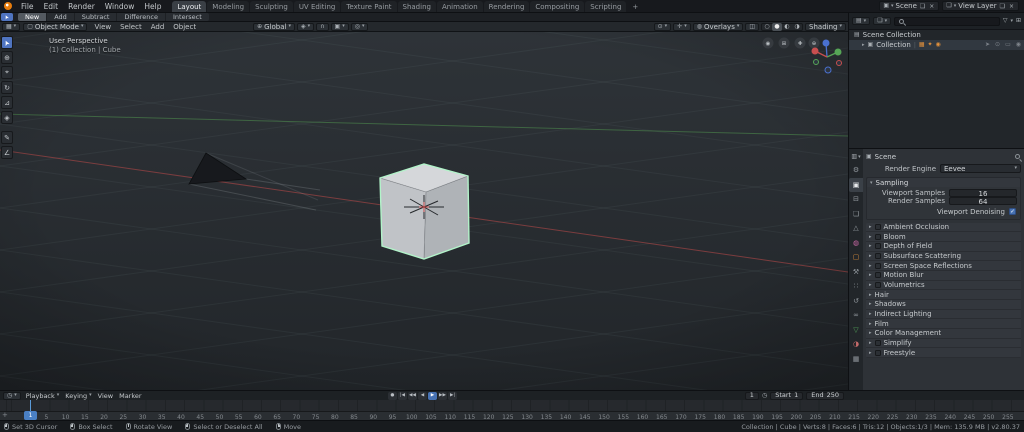 Image resolution: width=1024 pixels, height=432 pixels. What do you see at coordinates (856, 170) in the screenshot?
I see `properties-tab-tool: ⚙` at bounding box center [856, 170].